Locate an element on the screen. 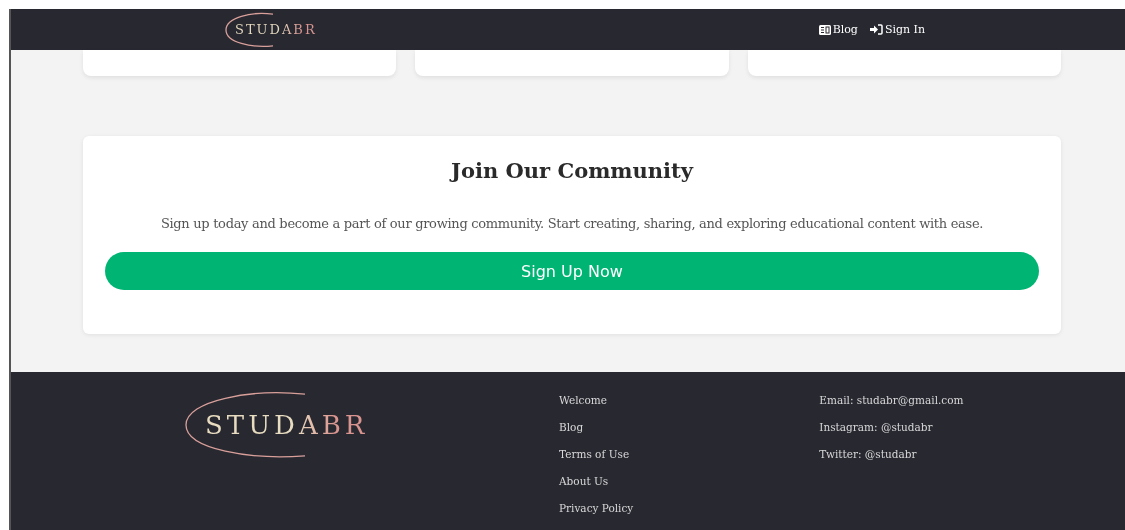  section-heading: Join Our Community is located at coordinates (572, 170).